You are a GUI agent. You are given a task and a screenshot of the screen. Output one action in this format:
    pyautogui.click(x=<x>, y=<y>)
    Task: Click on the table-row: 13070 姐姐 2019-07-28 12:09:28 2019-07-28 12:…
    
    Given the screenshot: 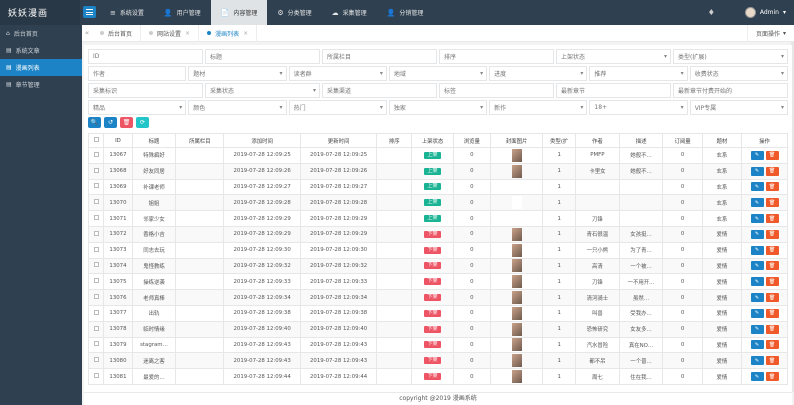 What is the action you would take?
    pyautogui.click(x=437, y=203)
    